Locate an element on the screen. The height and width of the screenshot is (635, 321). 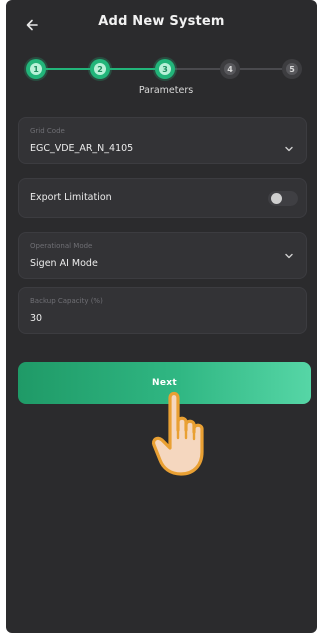
page-title: Add New System is located at coordinates (161, 21).